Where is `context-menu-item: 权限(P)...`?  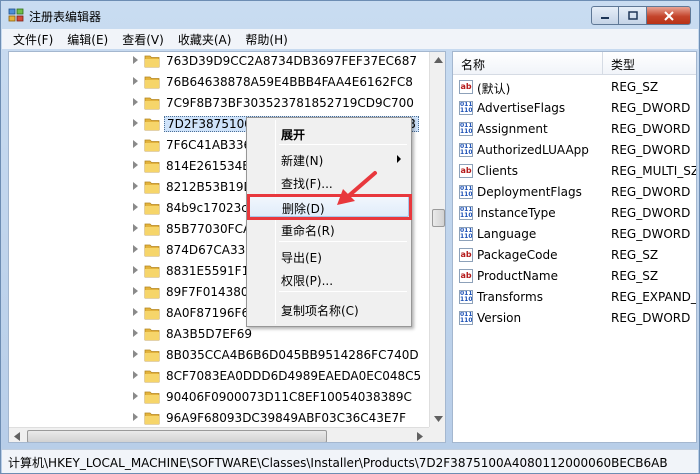 context-menu-item: 权限(P)... is located at coordinates (329, 279).